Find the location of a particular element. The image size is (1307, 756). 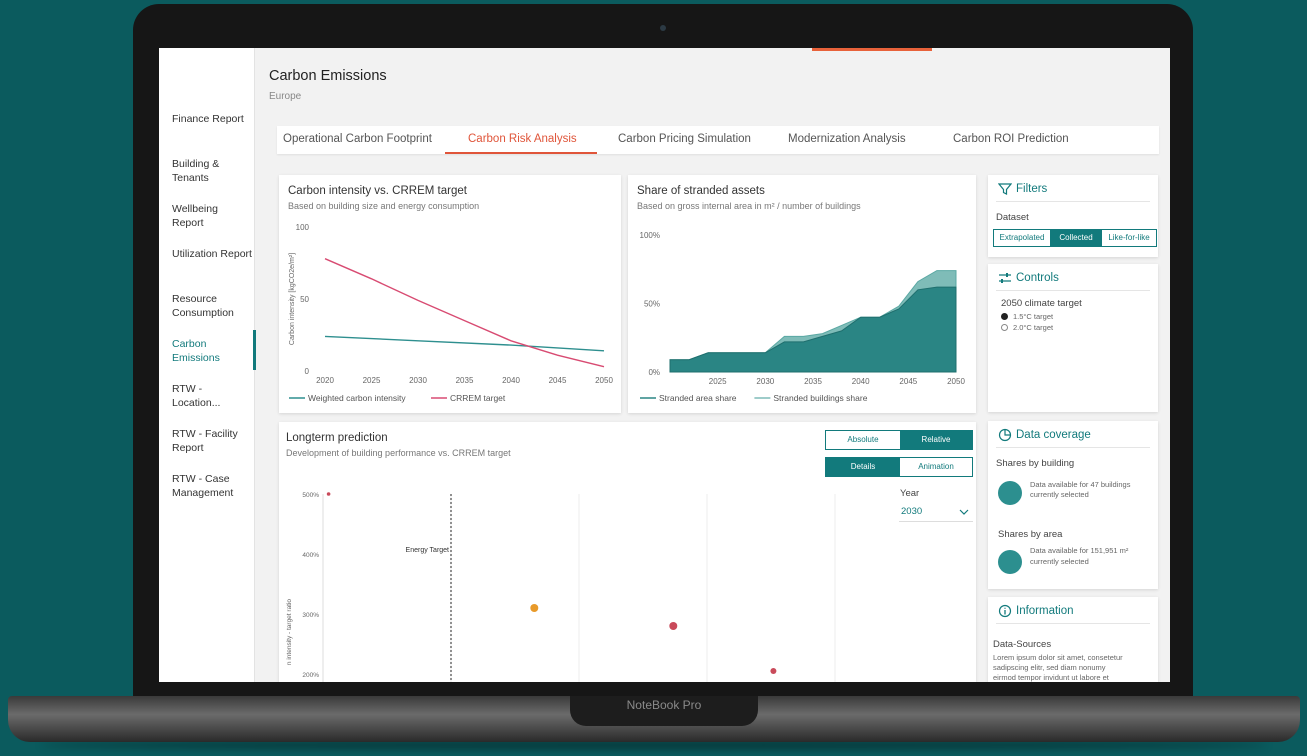

dataset-option-collected: Collected is located at coordinates (1076, 238).